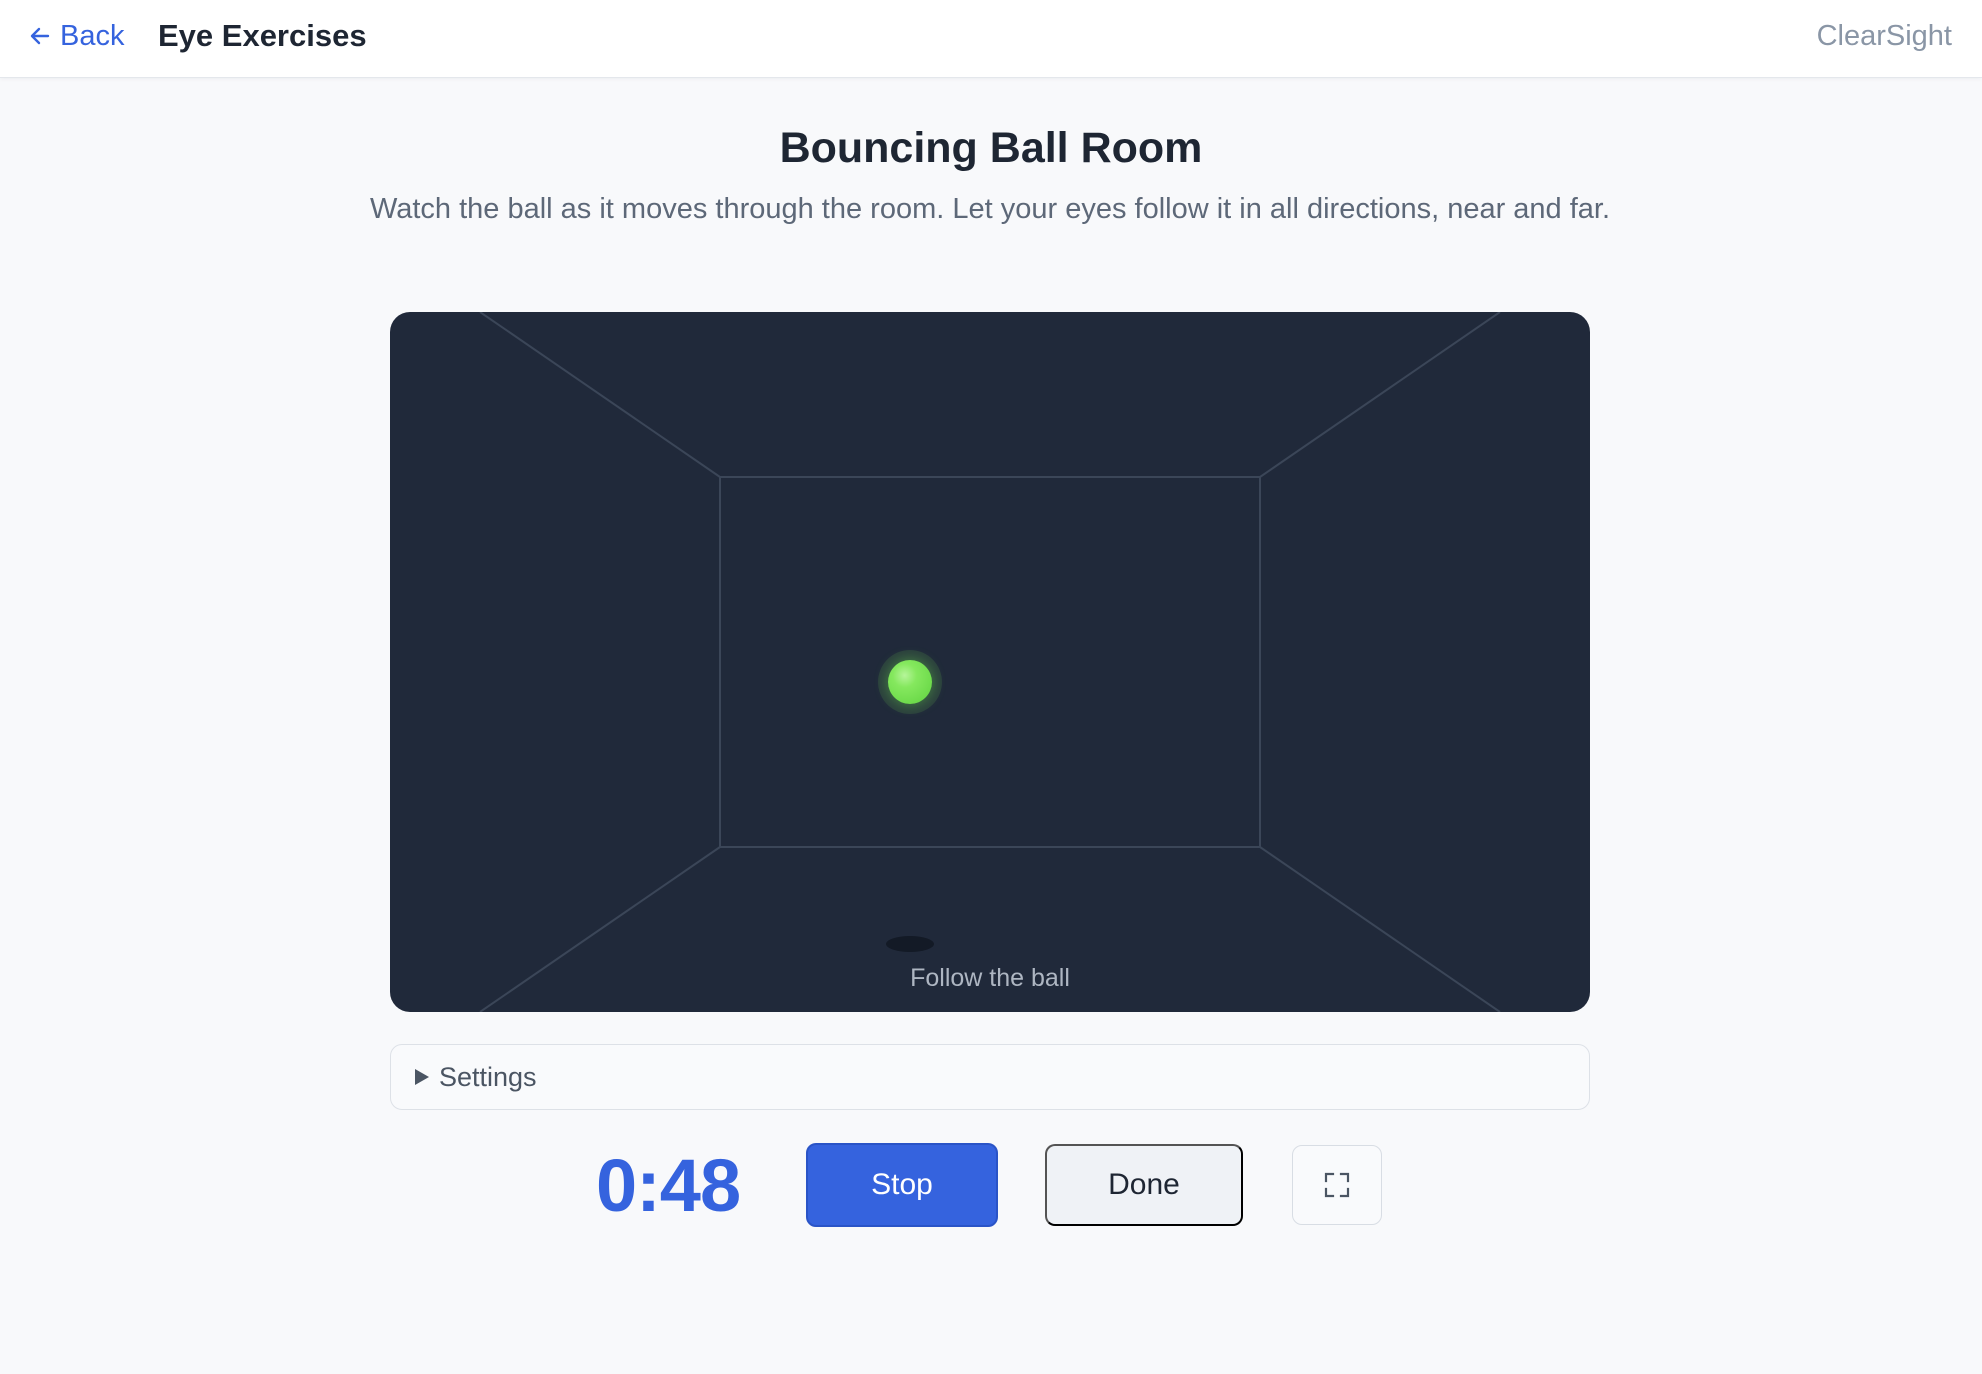 This screenshot has width=1982, height=1374. I want to click on top-bar: Back Eye Exercises ClearSight, so click(991, 39).